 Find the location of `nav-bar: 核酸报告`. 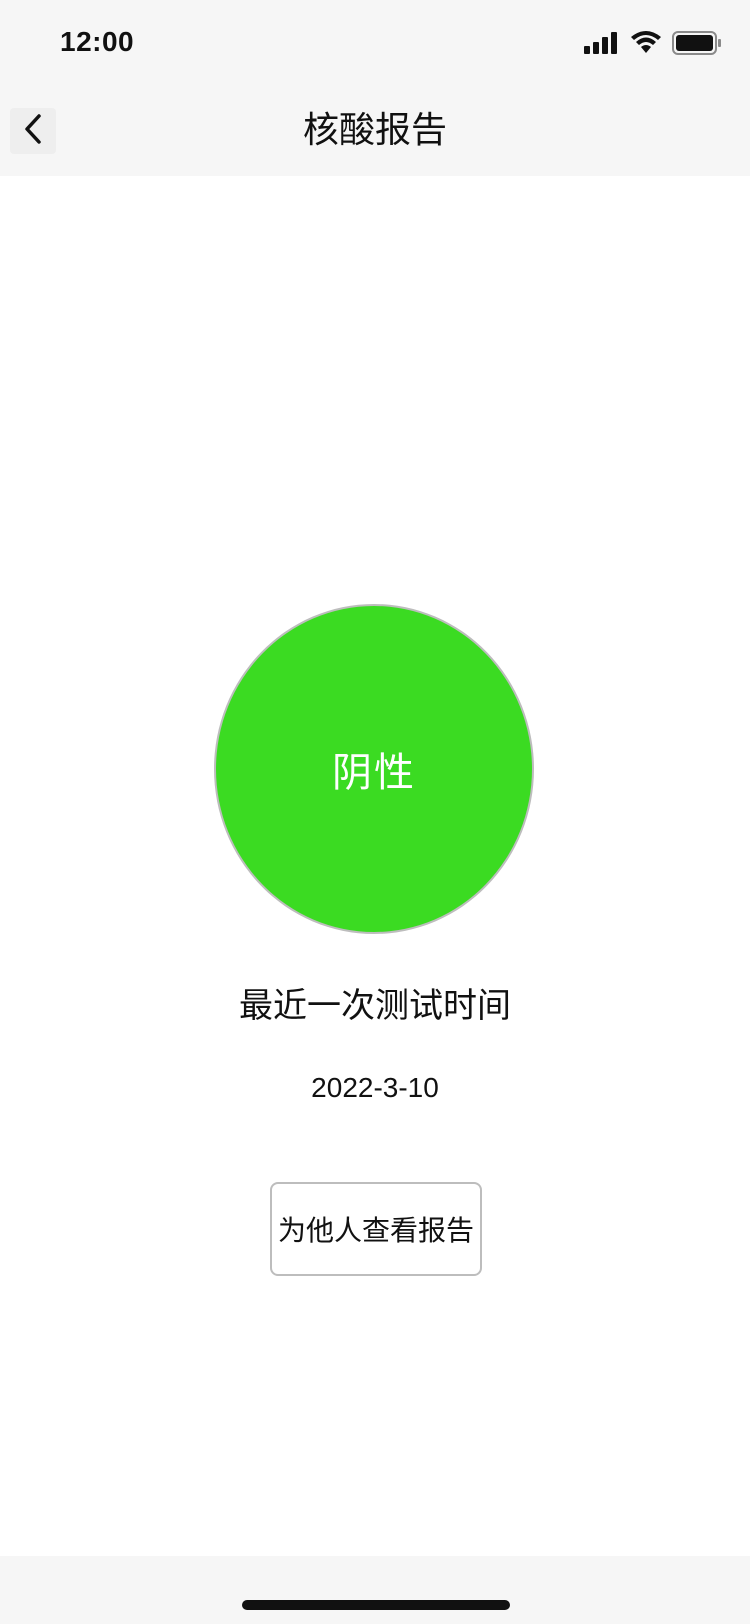

nav-bar: 核酸报告 is located at coordinates (375, 132).